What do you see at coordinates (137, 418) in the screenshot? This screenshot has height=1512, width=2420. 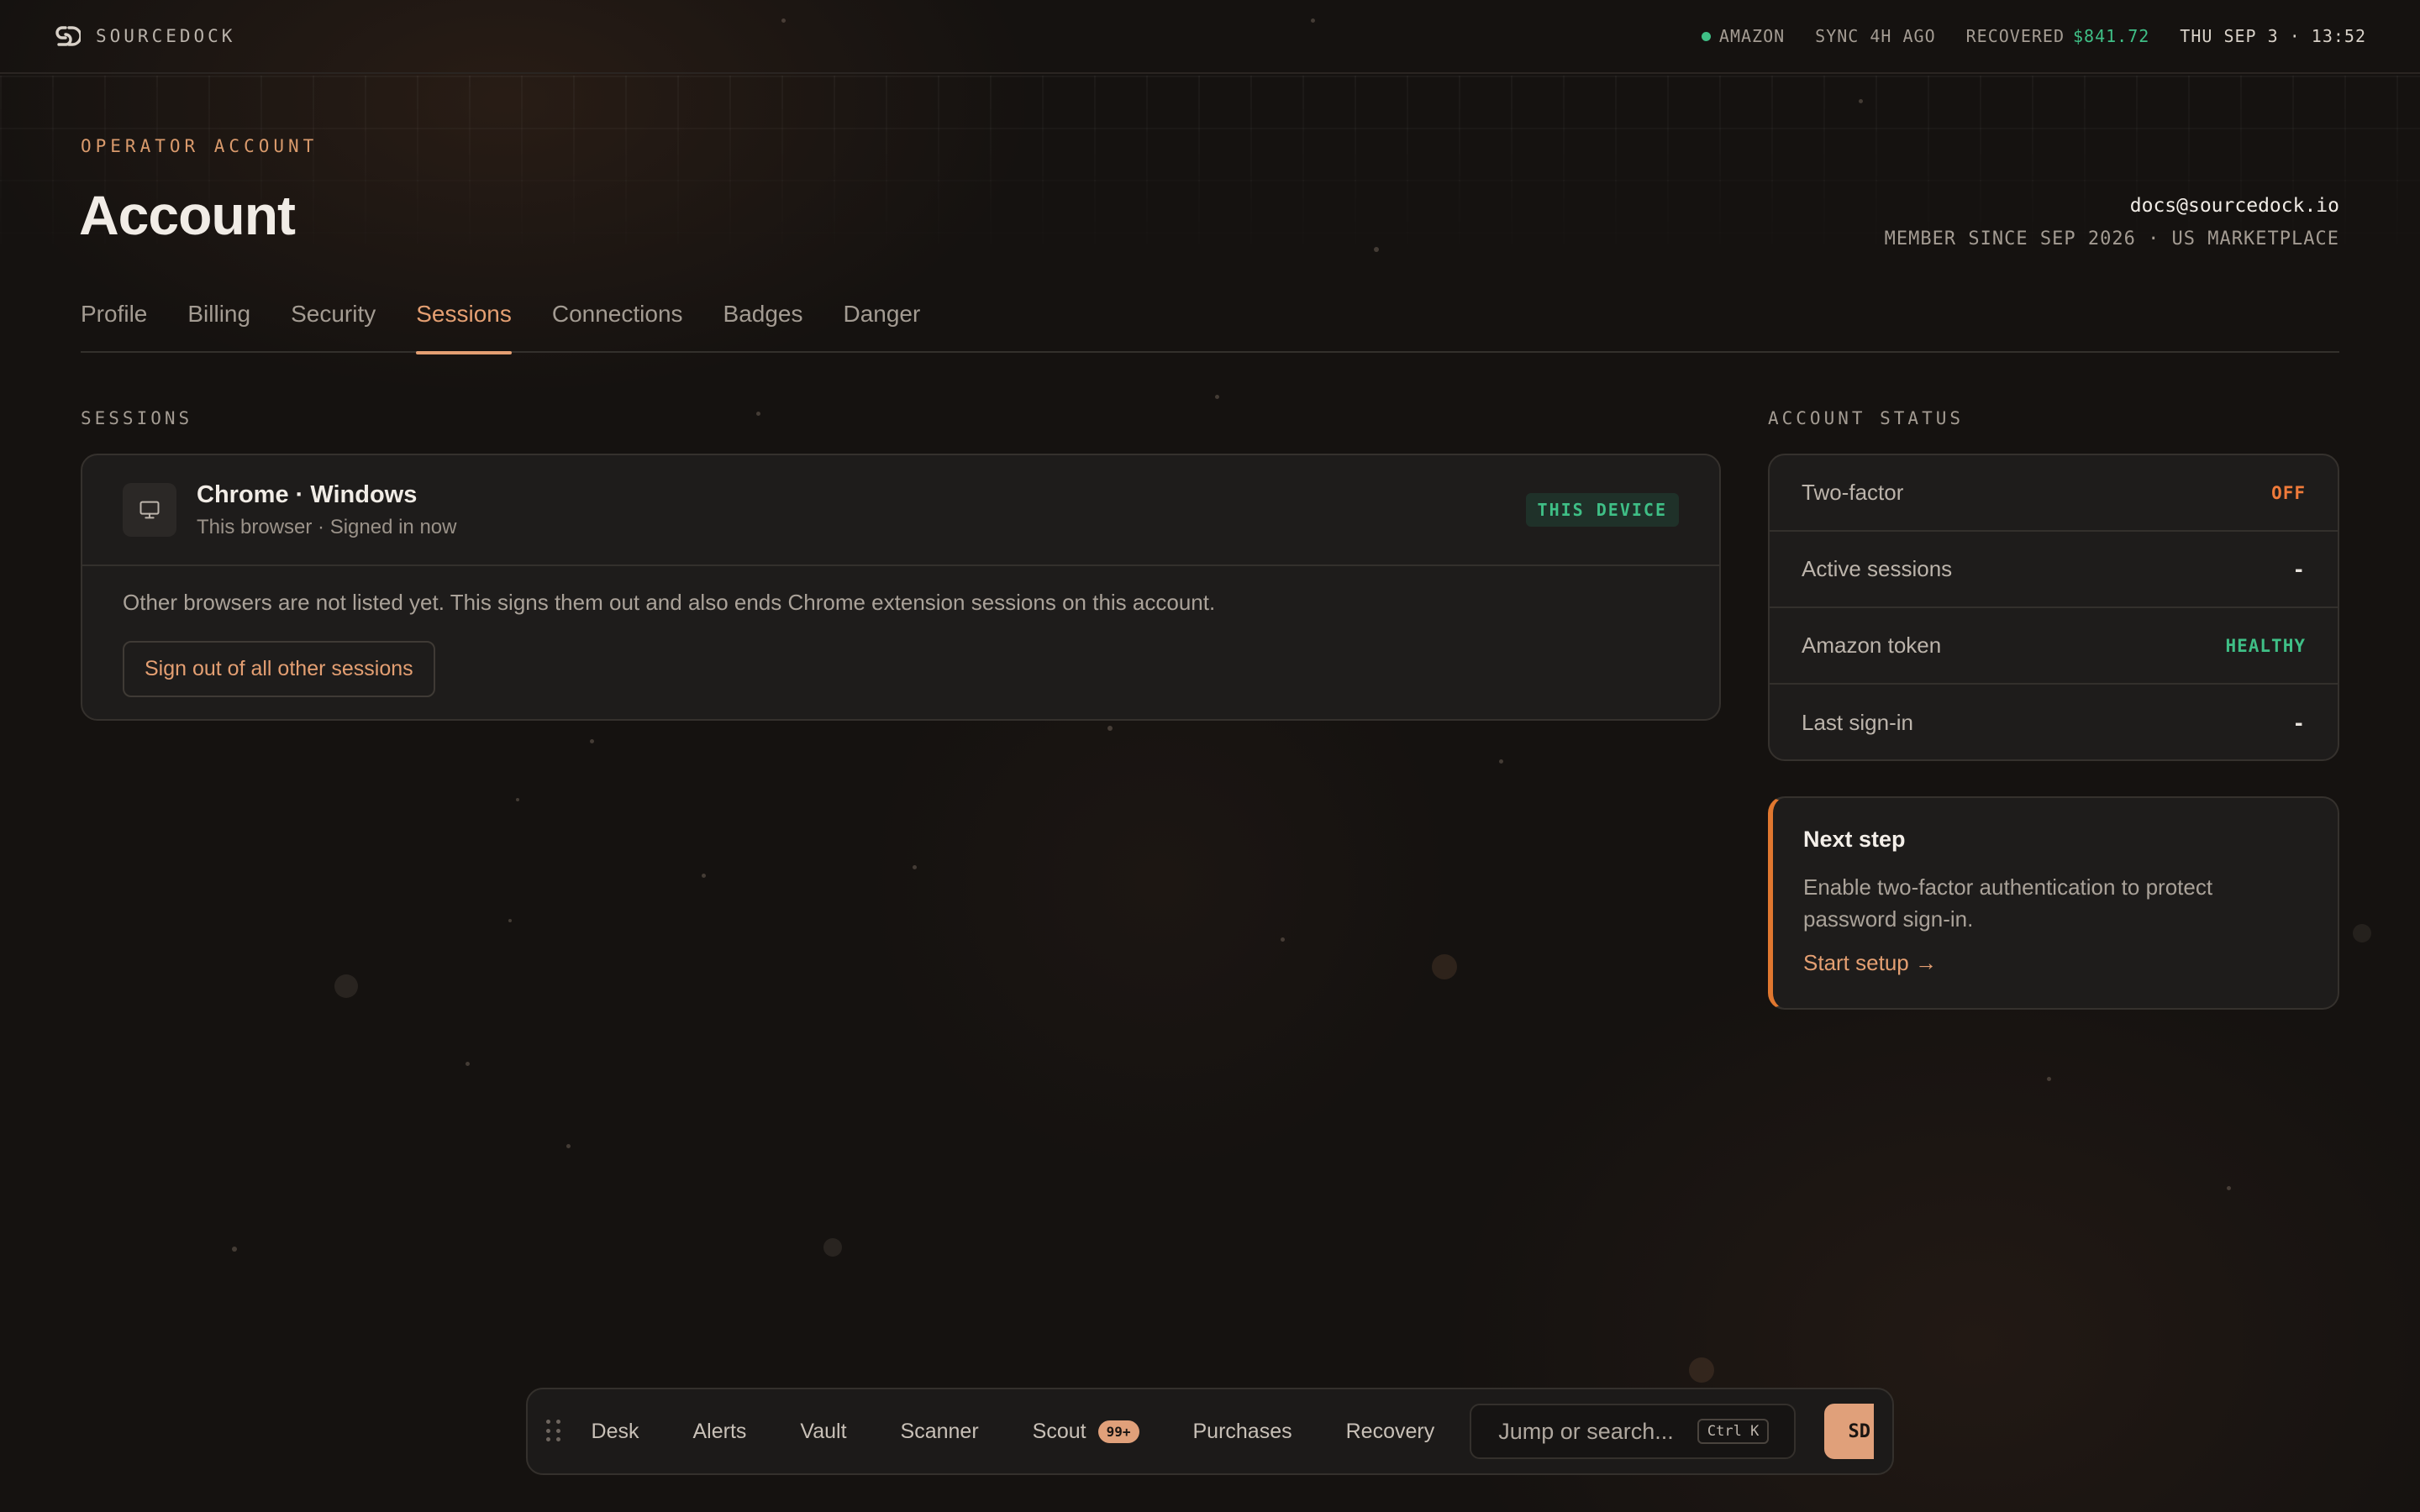 I see `sessions-section-label: SESSIONS` at bounding box center [137, 418].